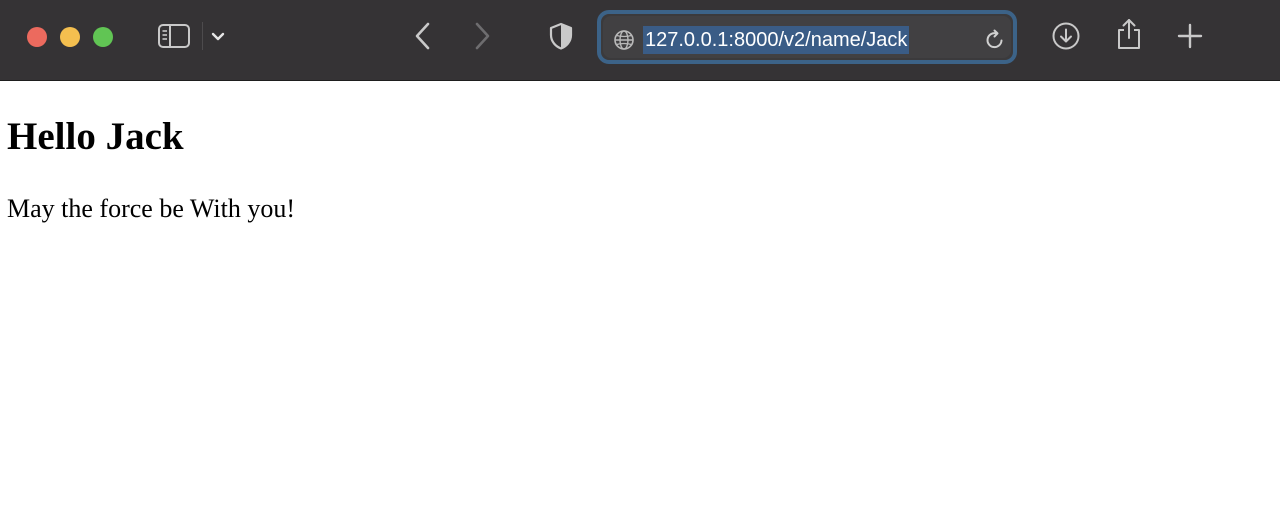 The image size is (1280, 508). I want to click on address-field: 127.0.0.1:8000/v2/name/Jack, so click(807, 37).